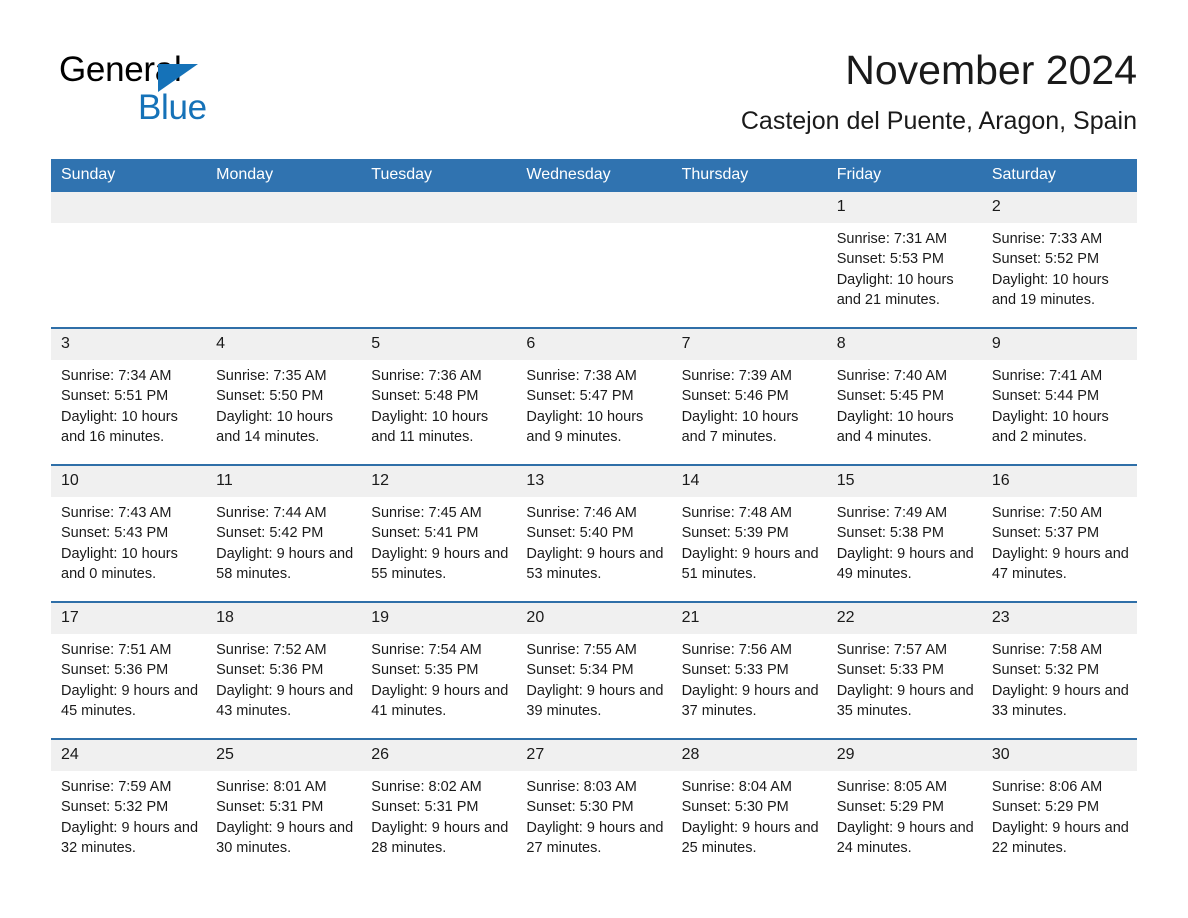  Describe the element at coordinates (568, 174) in the screenshot. I see `weekday-header-wednesday: Wednesday` at that location.